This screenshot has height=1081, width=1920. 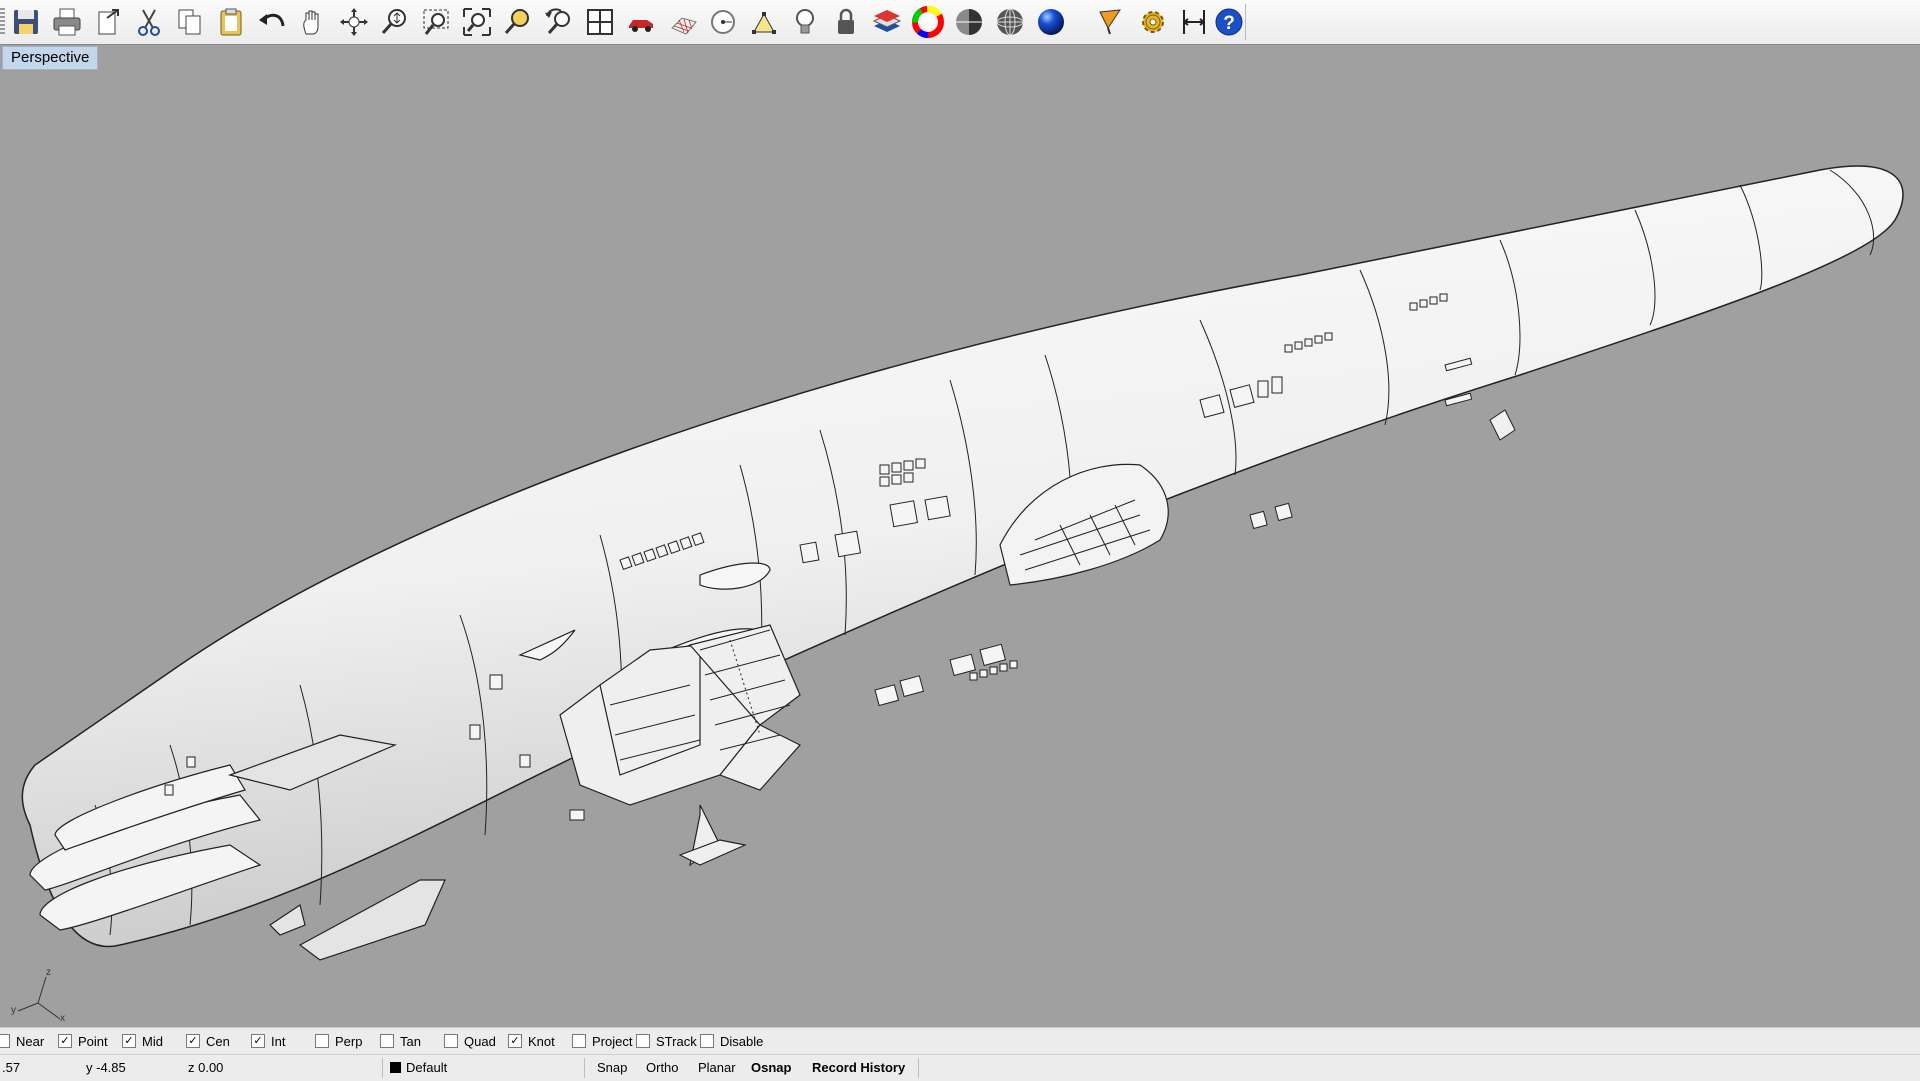 I want to click on axis-x-label: x, so click(x=62, y=1018).